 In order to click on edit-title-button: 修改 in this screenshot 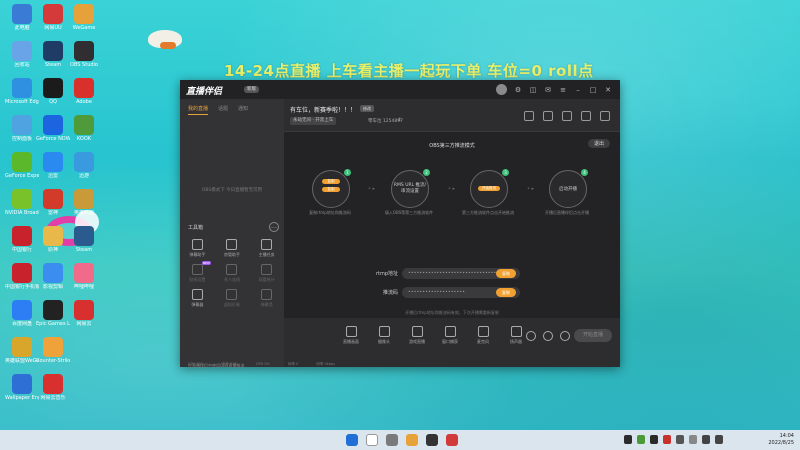, I will do `click(367, 108)`.